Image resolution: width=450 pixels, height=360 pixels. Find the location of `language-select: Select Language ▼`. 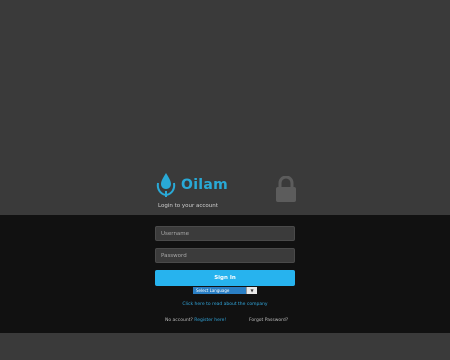

language-select: Select Language ▼ is located at coordinates (225, 290).